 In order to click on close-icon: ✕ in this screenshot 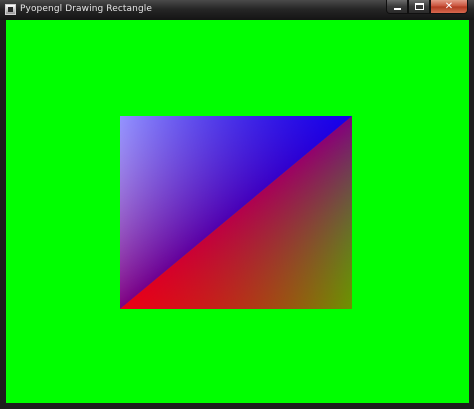, I will do `click(449, 6)`.